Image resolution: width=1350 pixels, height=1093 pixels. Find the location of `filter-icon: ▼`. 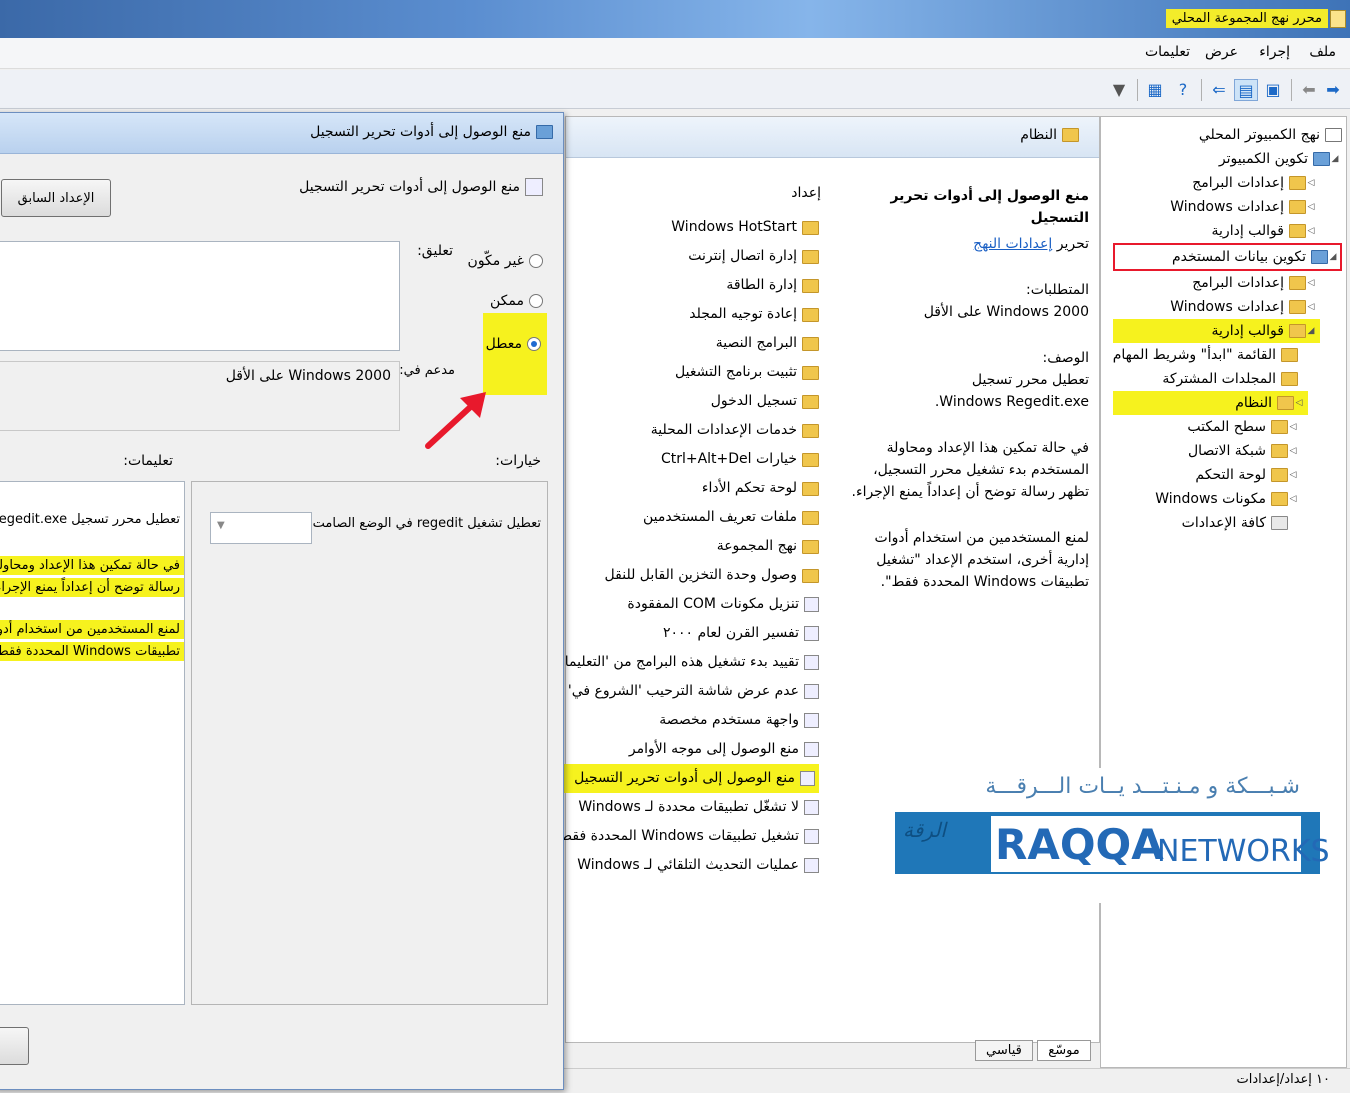

filter-icon: ▼ is located at coordinates (1119, 89).